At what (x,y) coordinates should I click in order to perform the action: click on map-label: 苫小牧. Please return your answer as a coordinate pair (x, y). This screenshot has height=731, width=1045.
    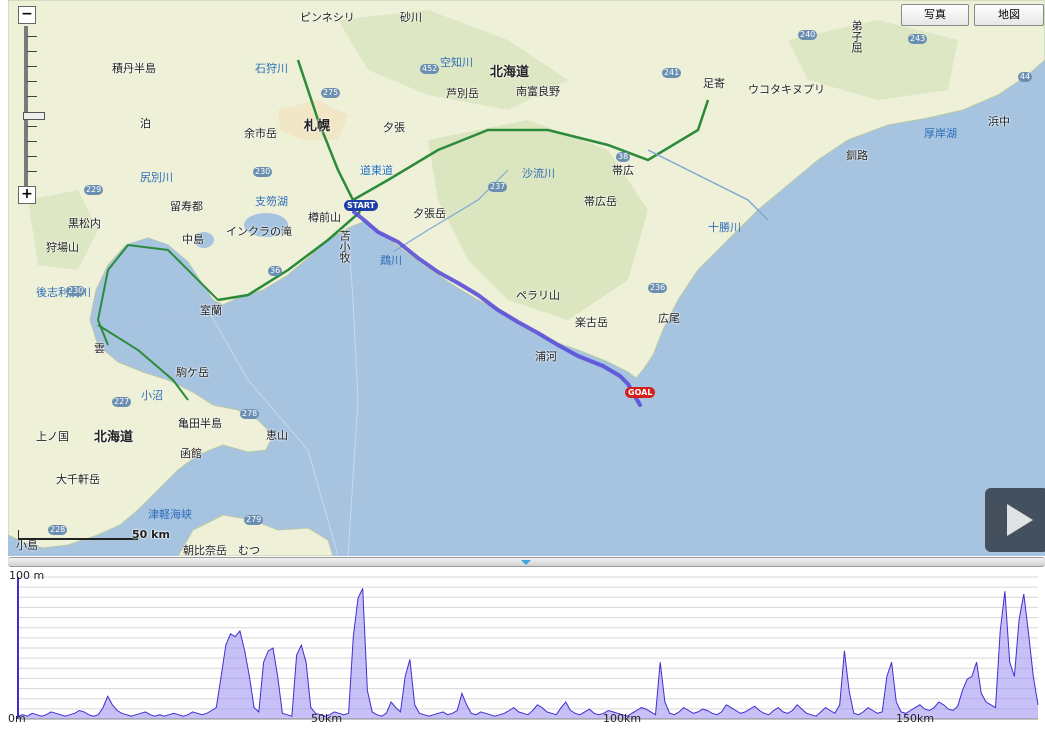
    Looking at the image, I should click on (344, 246).